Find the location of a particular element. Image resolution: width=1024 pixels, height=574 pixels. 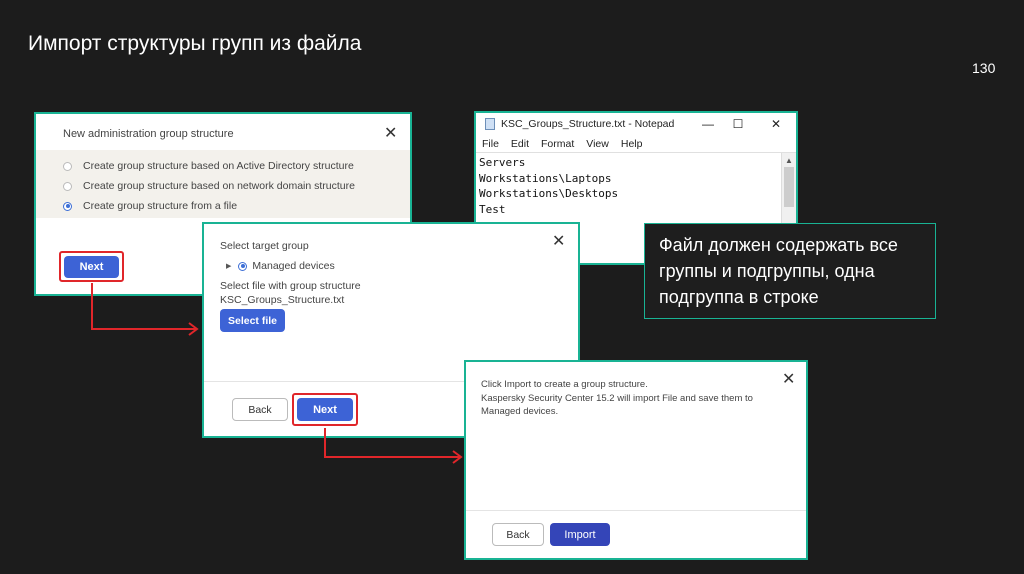

scroll-up-icon: ▲ is located at coordinates (789, 160).